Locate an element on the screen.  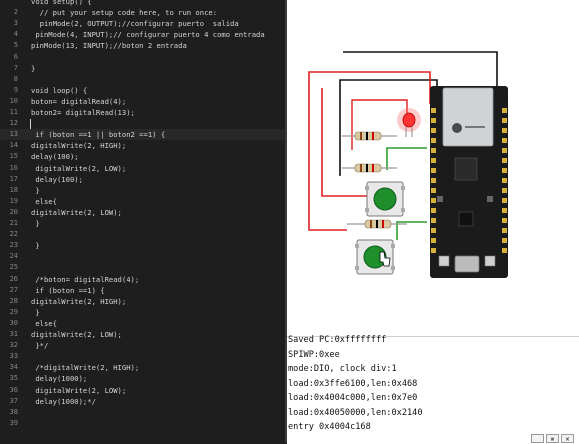
code-line: 16 digitalWrite(2, LOW); is located at coordinates (142, 168).